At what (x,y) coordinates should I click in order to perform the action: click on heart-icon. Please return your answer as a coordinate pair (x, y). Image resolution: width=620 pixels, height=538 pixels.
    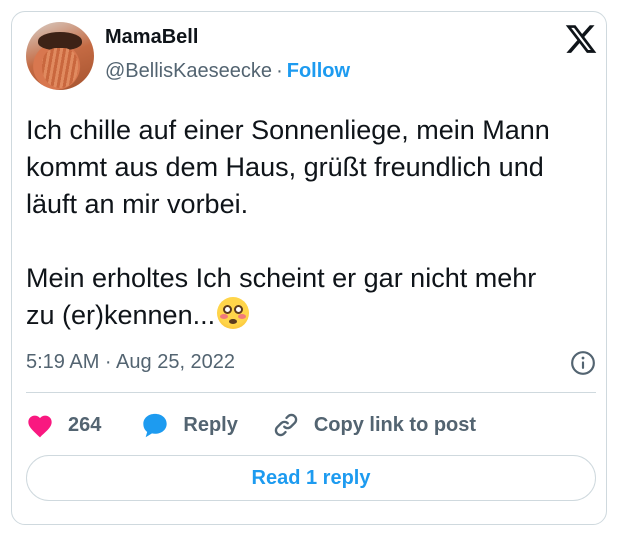
    Looking at the image, I should click on (40, 426).